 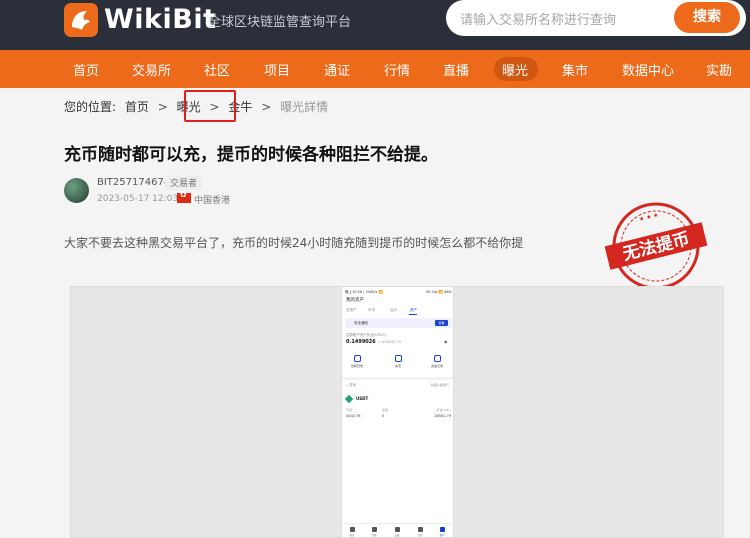 I want to click on article-body: 大家不要去这种黑交易平台了，充币的时候24小时随充随到提币的时候怎么都不给你提, so click(x=294, y=243).